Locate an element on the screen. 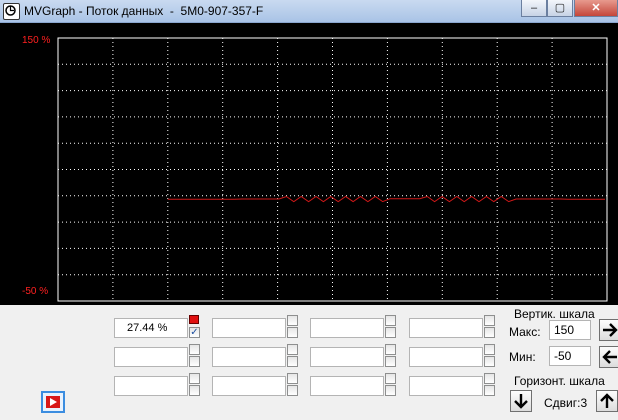 This screenshot has width=618, height=420. horizontal-scale-title: Горизонт. шкала is located at coordinates (559, 381).